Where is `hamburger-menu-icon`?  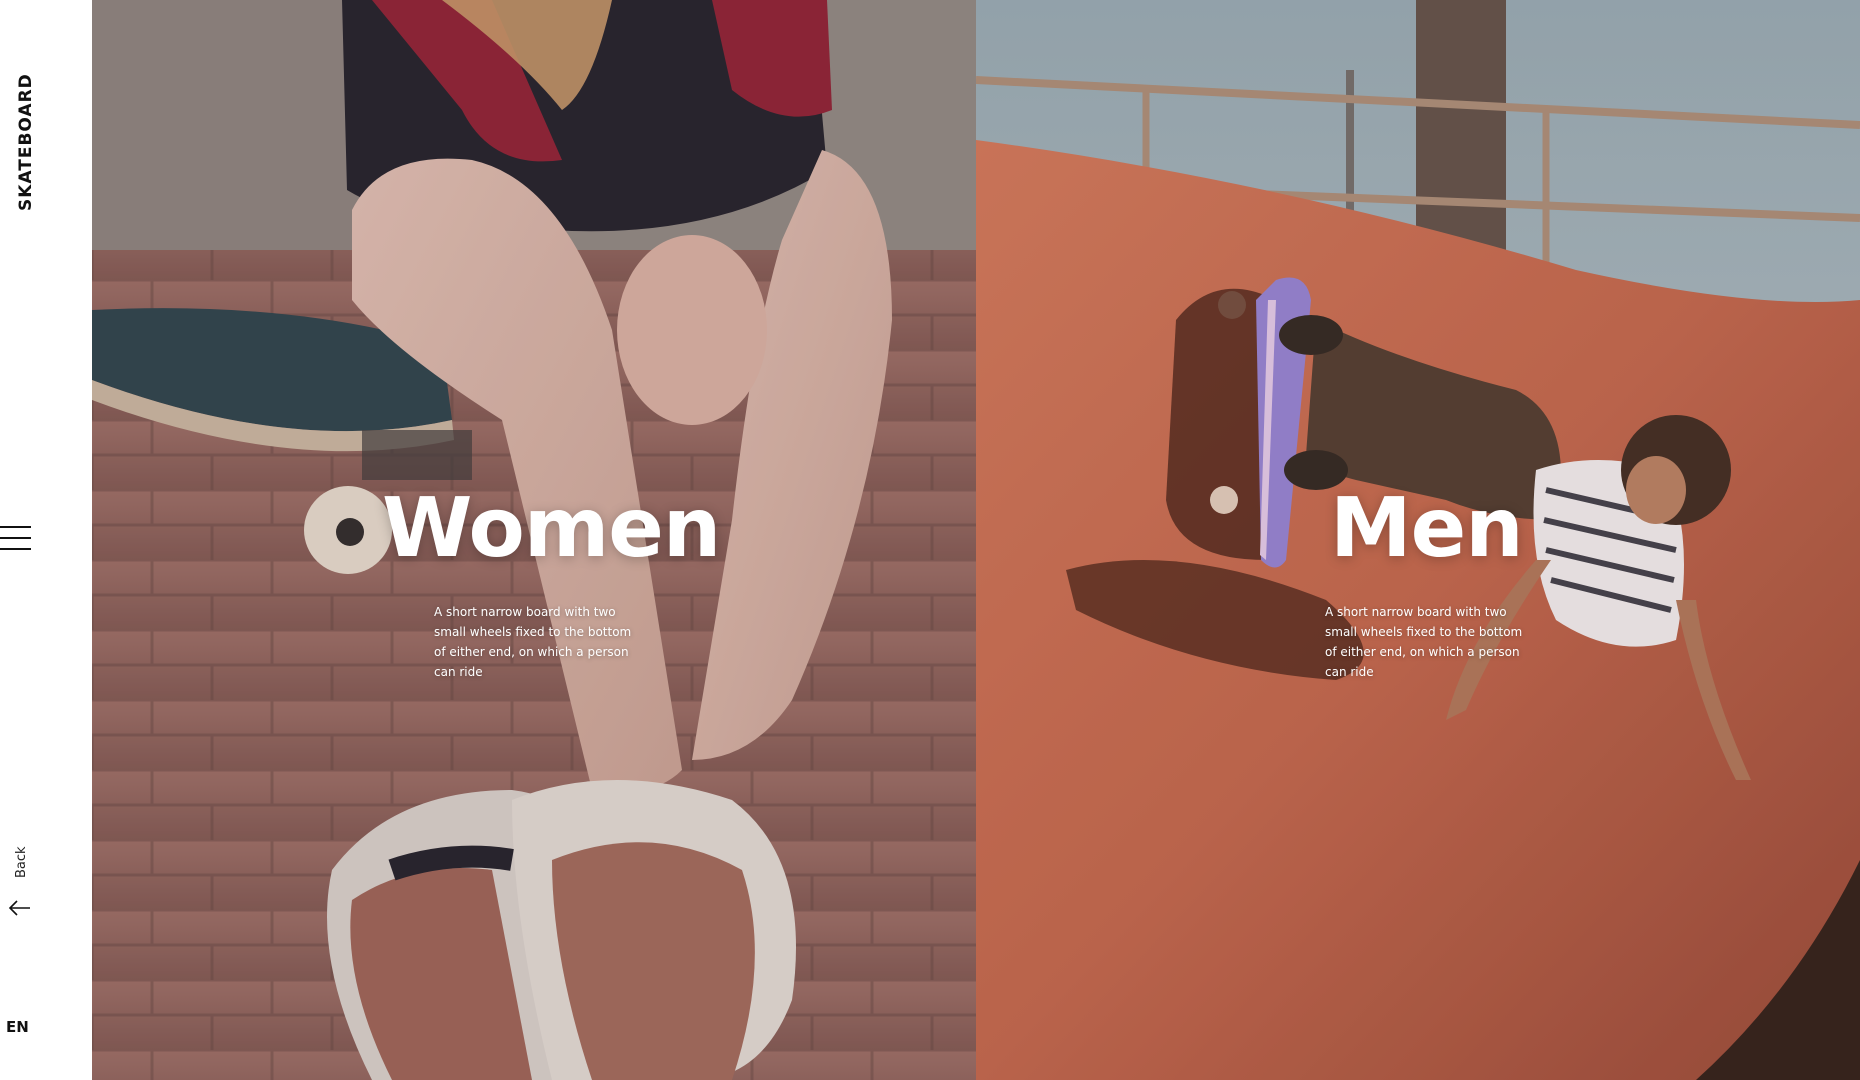 hamburger-menu-icon is located at coordinates (17, 539).